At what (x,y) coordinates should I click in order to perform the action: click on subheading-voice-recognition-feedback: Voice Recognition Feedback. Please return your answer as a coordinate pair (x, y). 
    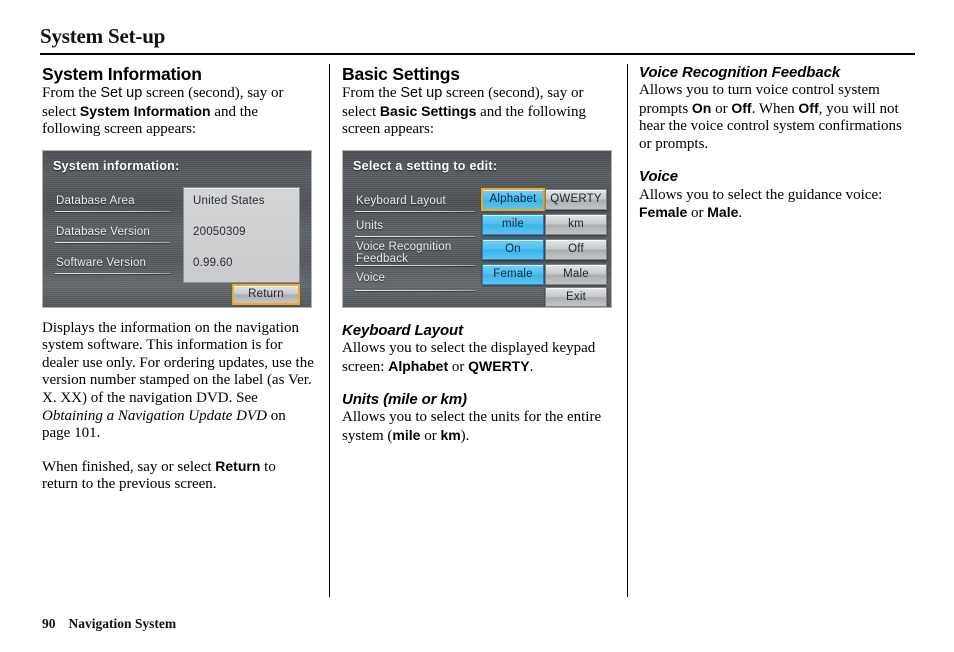
    Looking at the image, I should click on (740, 72).